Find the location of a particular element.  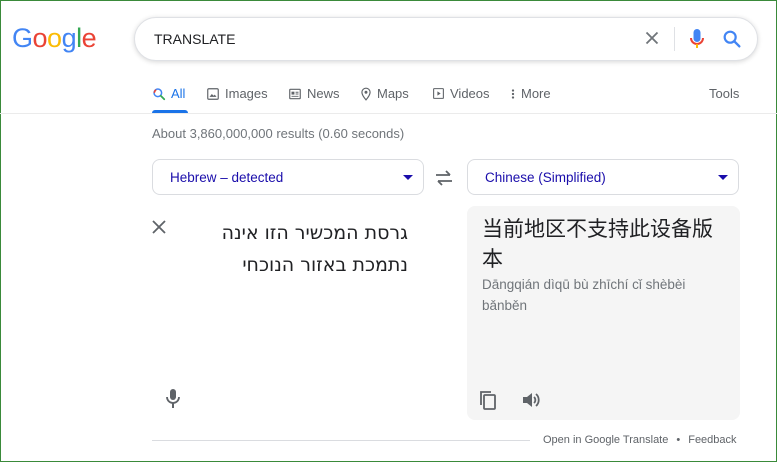

source-text: גרסת המכשיר הזו אינה נתמכת באזור הנוכחי is located at coordinates (296, 249).